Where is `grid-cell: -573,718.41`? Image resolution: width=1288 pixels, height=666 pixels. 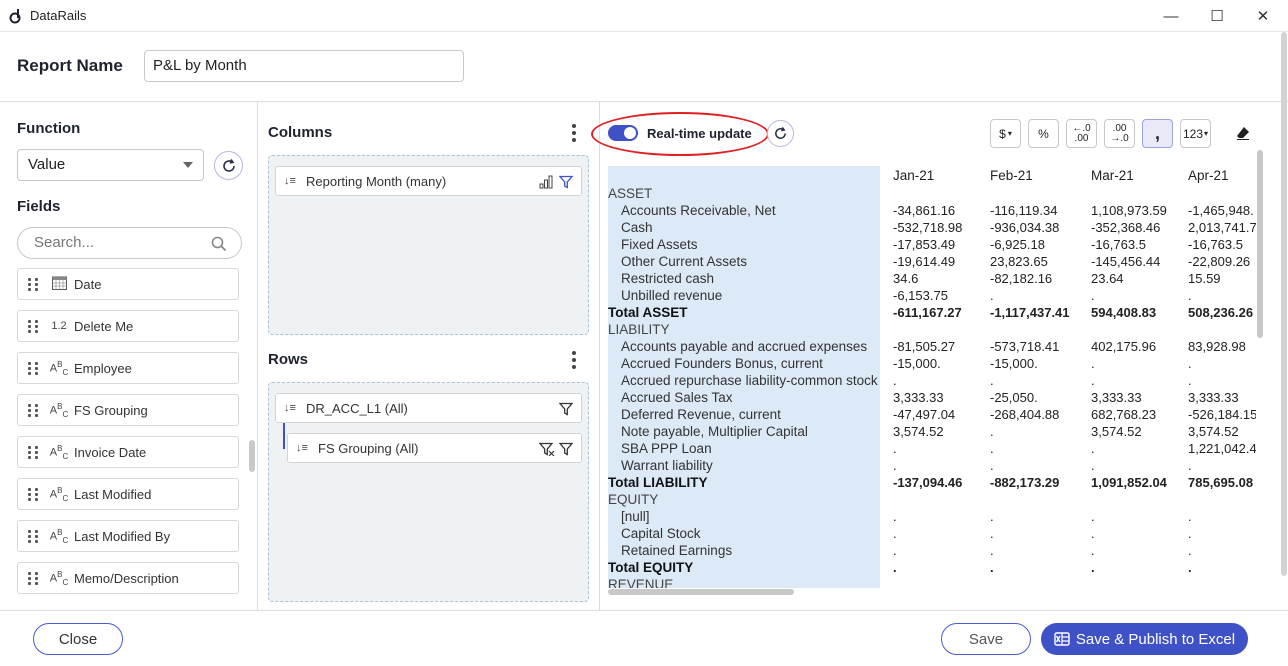
grid-cell: -573,718.41 is located at coordinates (1025, 346).